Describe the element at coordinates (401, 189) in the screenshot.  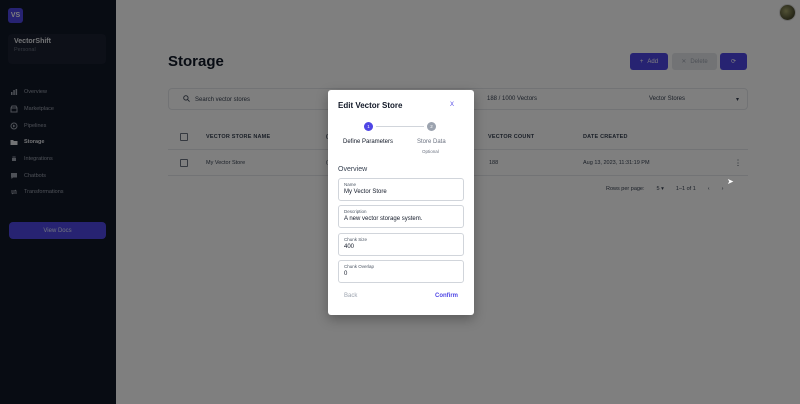
I see `name-field: Name My Vector Store` at that location.